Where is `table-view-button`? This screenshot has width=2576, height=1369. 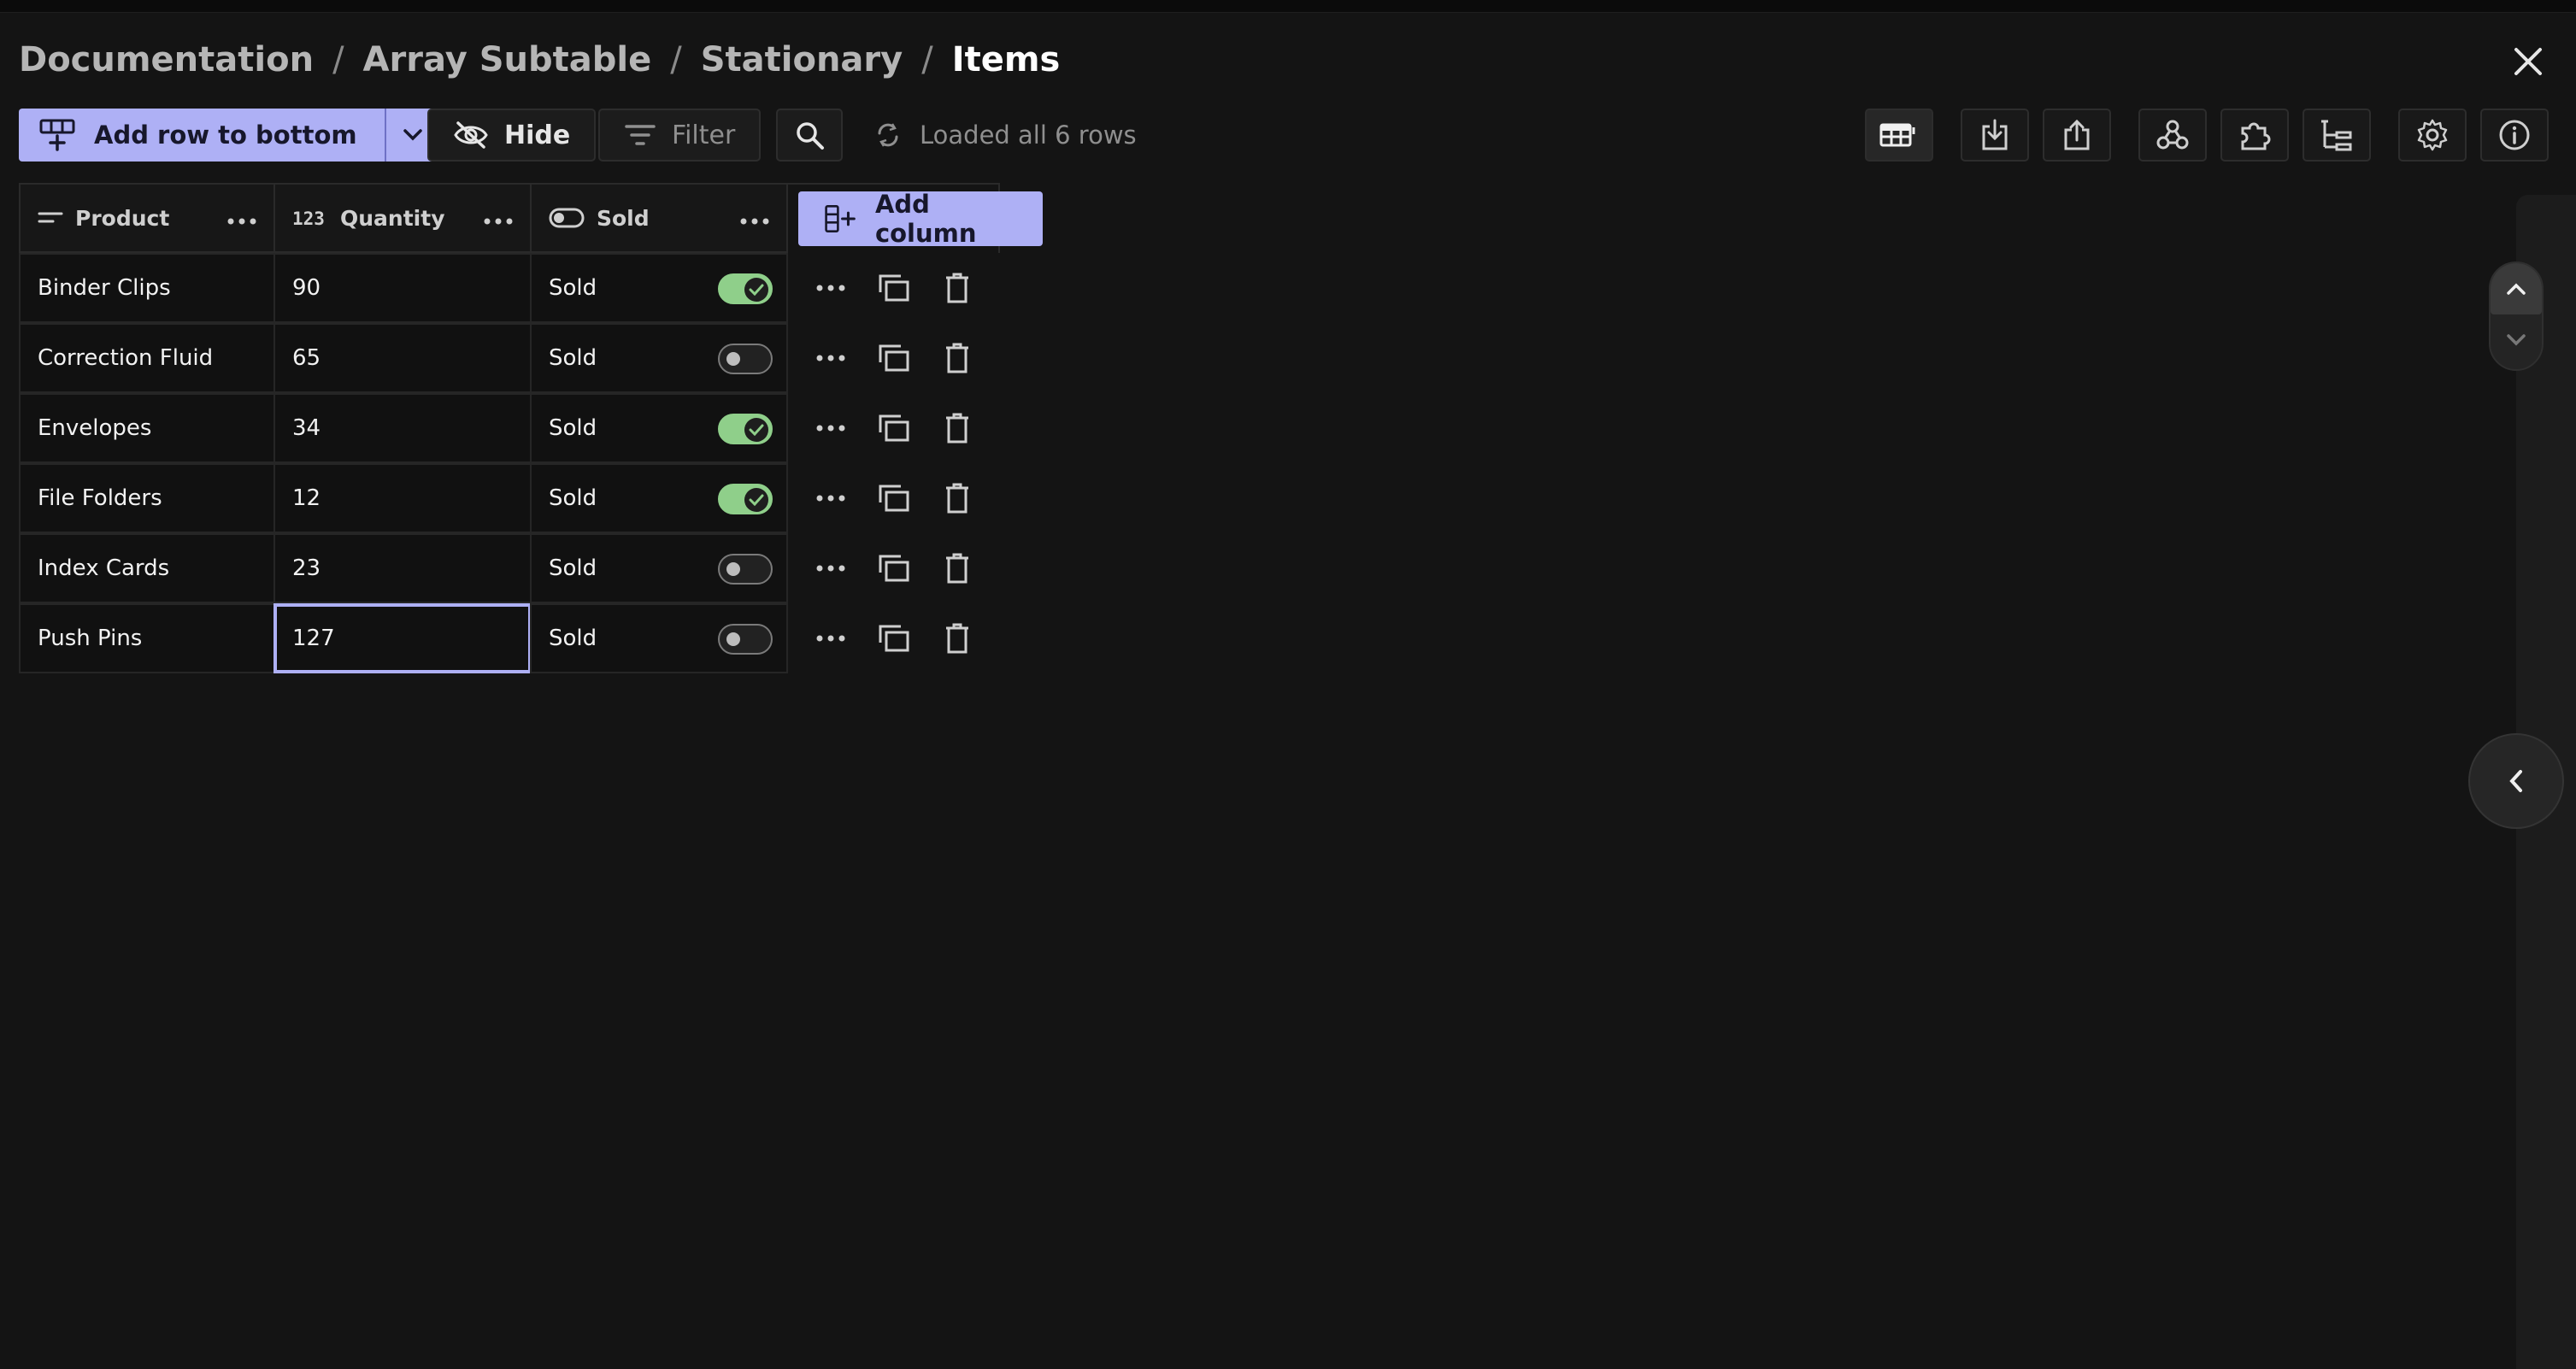 table-view-button is located at coordinates (1899, 135).